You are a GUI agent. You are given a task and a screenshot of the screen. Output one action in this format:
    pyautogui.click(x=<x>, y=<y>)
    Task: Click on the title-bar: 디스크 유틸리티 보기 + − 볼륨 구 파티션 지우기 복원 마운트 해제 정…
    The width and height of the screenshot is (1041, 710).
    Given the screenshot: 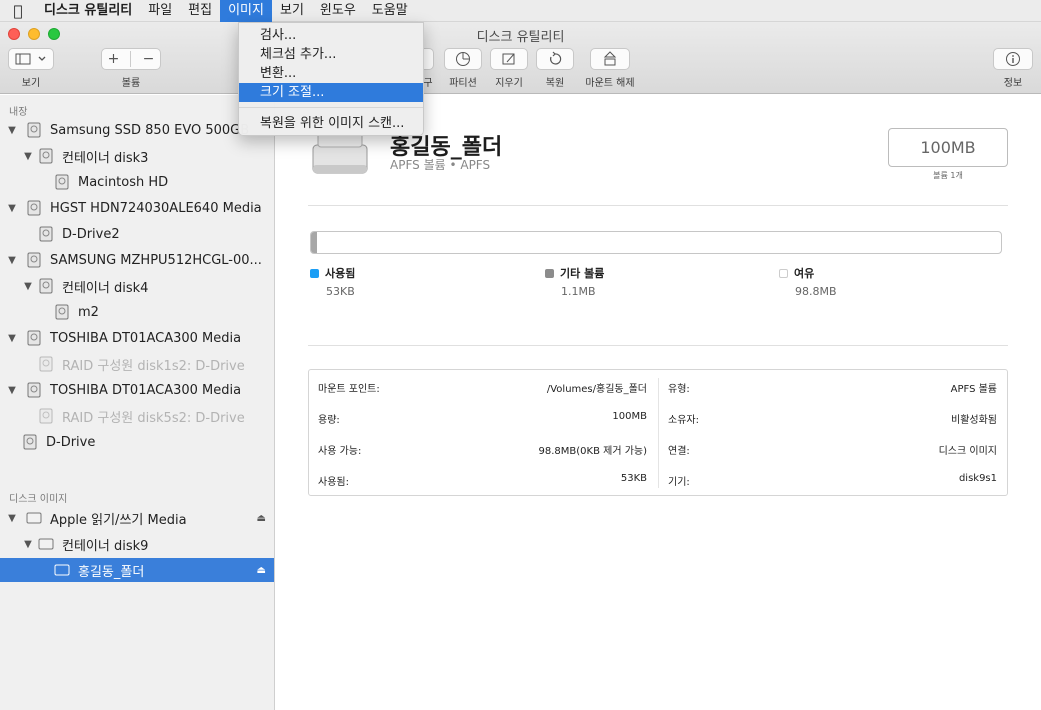 What is the action you would take?
    pyautogui.click(x=520, y=58)
    